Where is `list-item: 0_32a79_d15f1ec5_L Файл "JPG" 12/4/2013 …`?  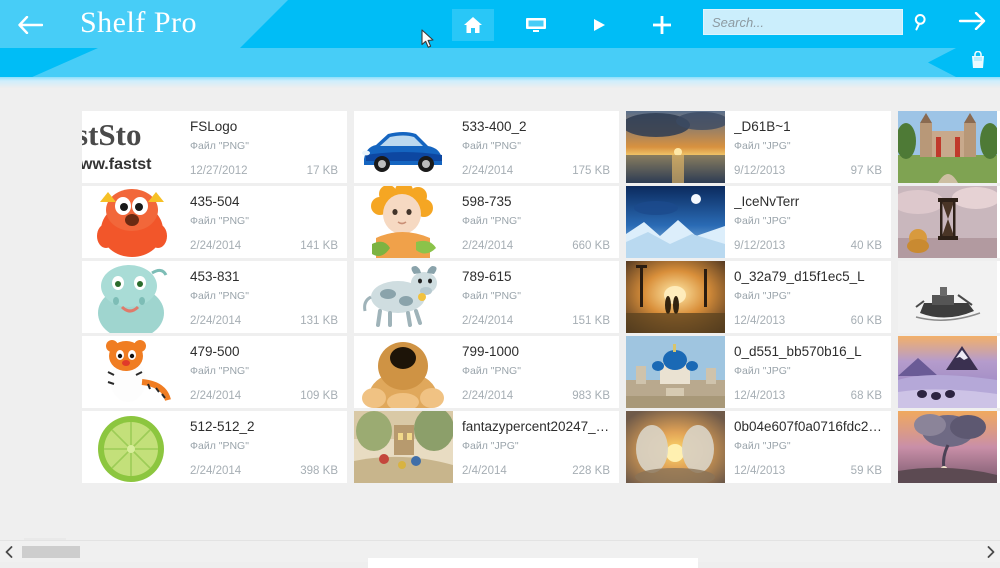 list-item: 0_32a79_d15f1ec5_L Файл "JPG" 12/4/2013 … is located at coordinates (758, 297).